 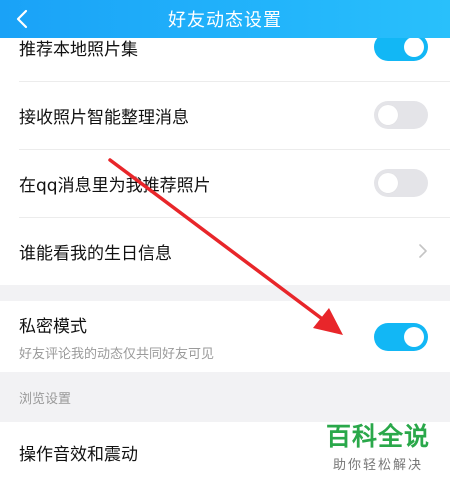 What do you see at coordinates (225, 115) in the screenshot?
I see `setting-row-smart-organize: 接收照片智能整理消息` at bounding box center [225, 115].